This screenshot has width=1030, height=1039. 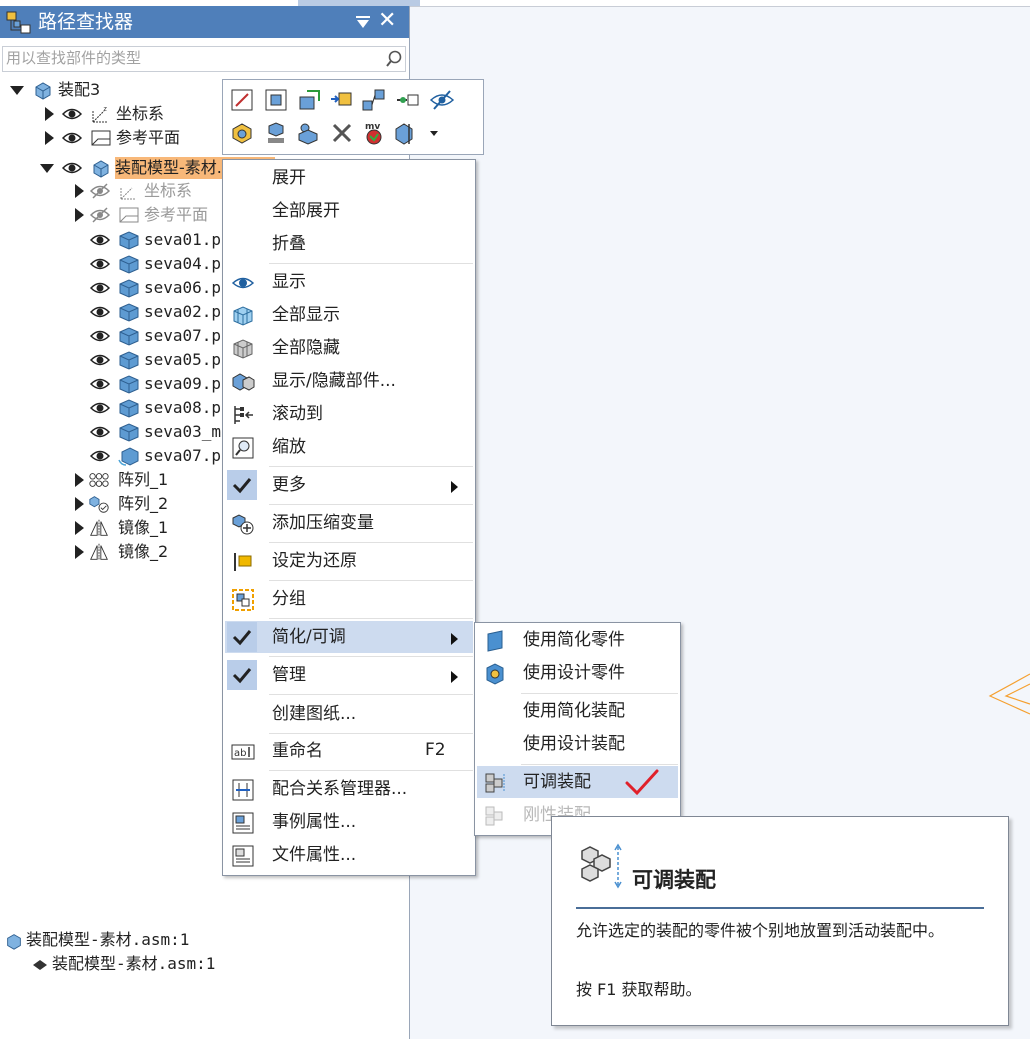 What do you see at coordinates (243, 524) in the screenshot?
I see `add-variable-icon` at bounding box center [243, 524].